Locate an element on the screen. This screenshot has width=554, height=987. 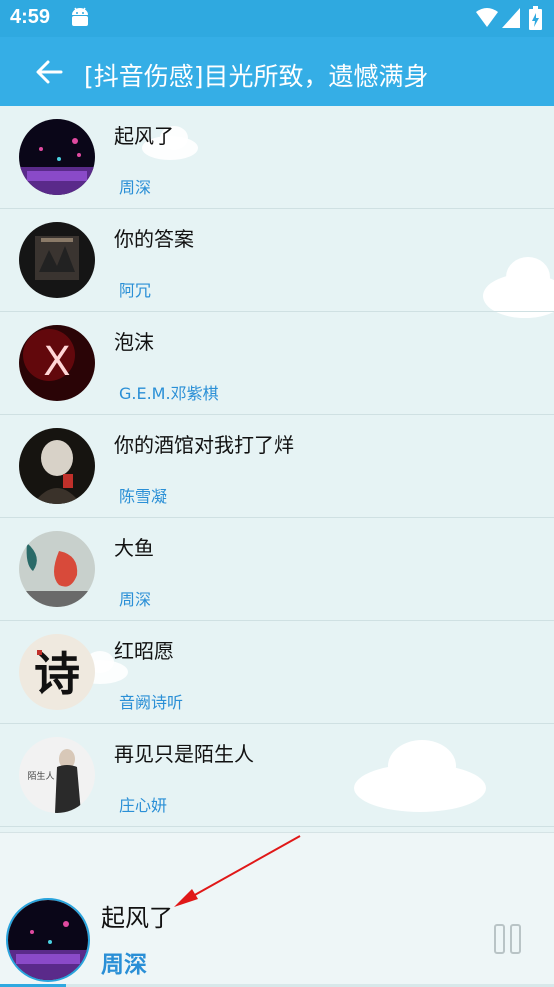
song-title: 红昭愿 is located at coordinates (144, 651).